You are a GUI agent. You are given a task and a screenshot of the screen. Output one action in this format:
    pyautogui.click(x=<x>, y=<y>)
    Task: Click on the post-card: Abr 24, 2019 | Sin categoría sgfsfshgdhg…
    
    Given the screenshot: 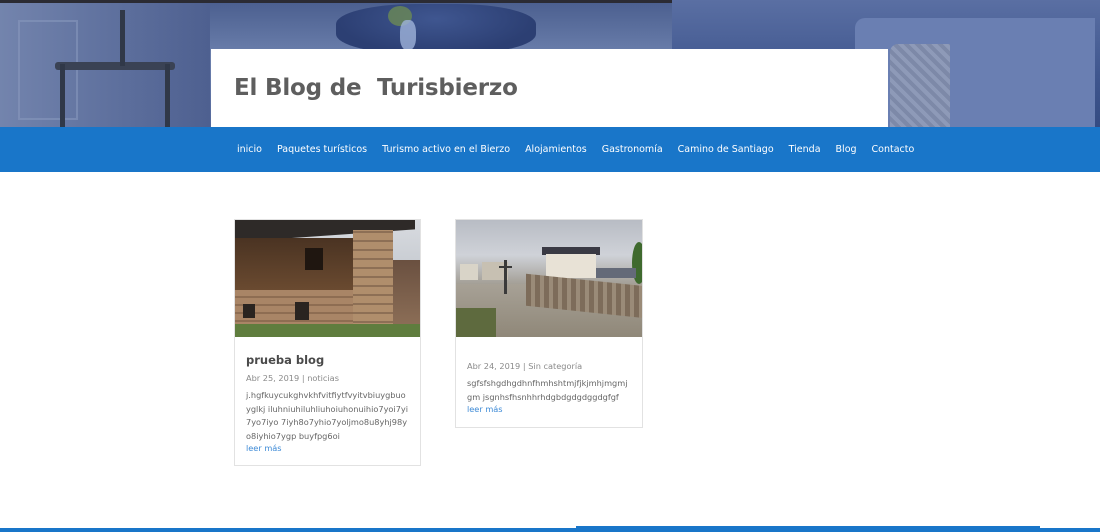 What is the action you would take?
    pyautogui.click(x=549, y=323)
    